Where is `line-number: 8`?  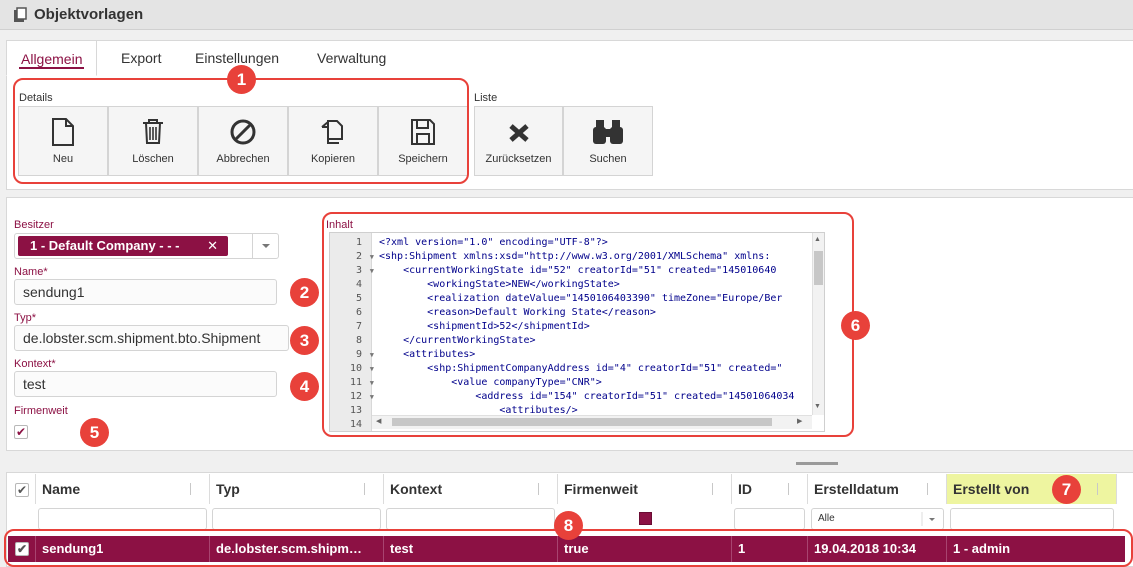 line-number: 8 is located at coordinates (358, 340).